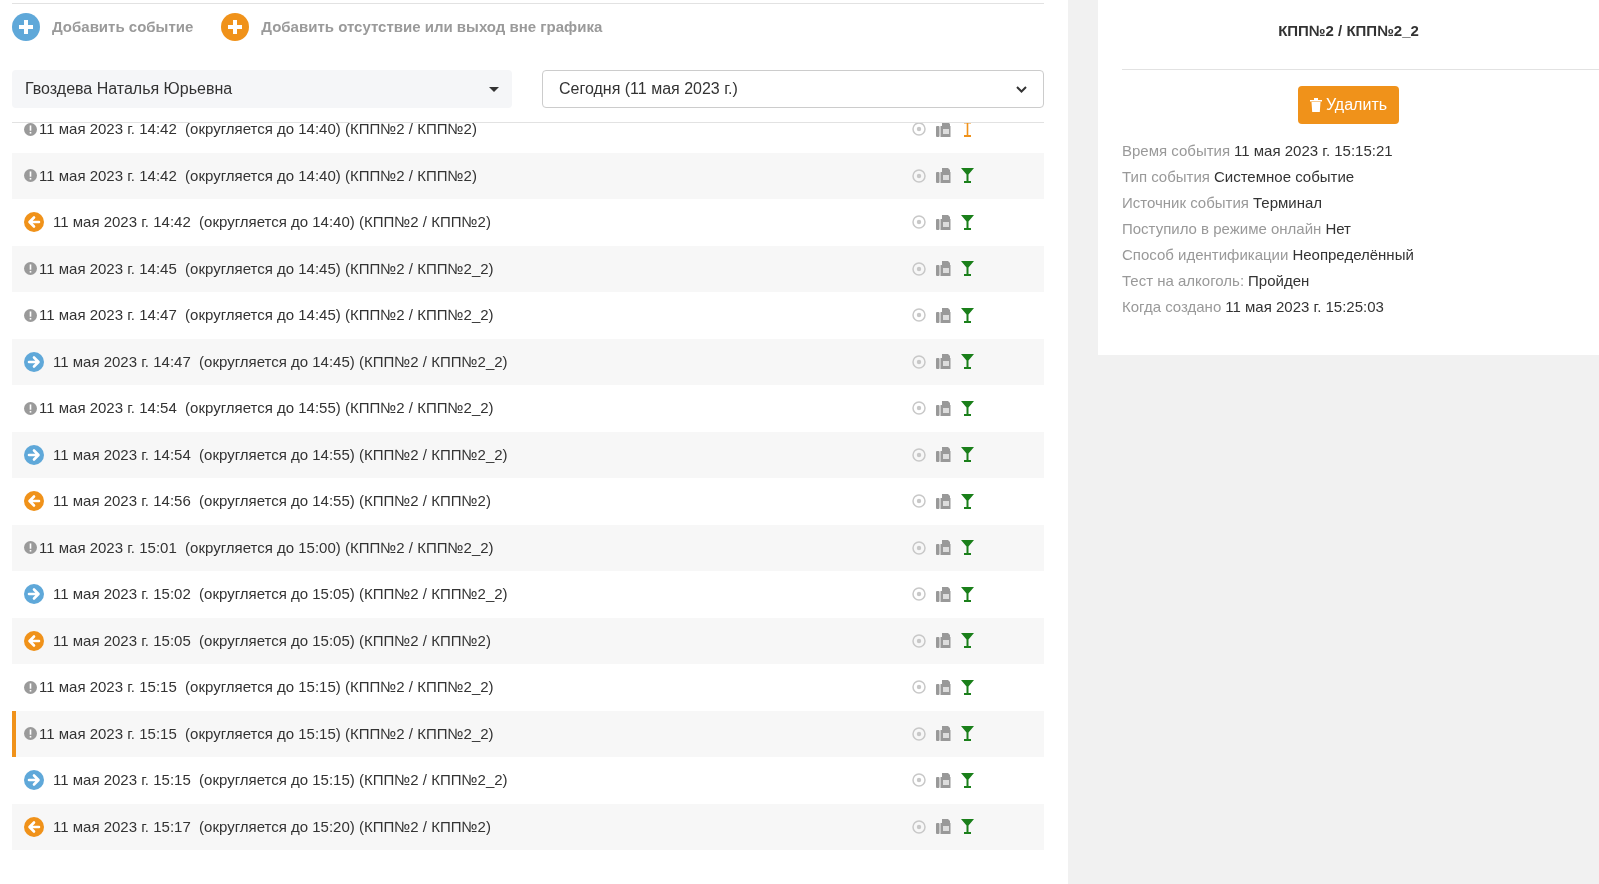  What do you see at coordinates (528, 733) in the screenshot?
I see `event-row: 11 мая 2023 г. 15:15 (округляется до 15:15) (КПП№2 / КПП№2_2)` at bounding box center [528, 733].